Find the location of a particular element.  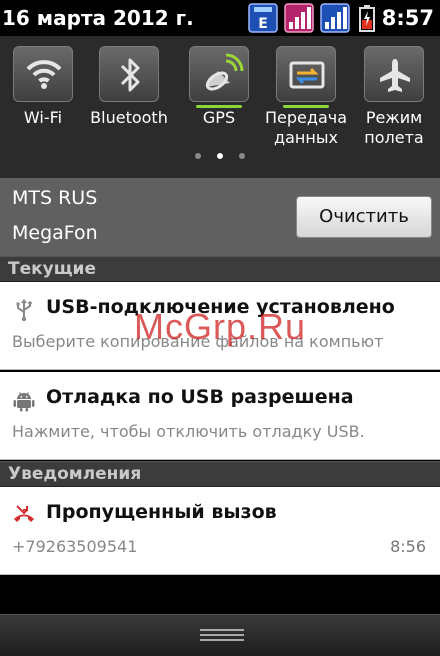

section-title-ongoing: Текущие is located at coordinates (52, 269).